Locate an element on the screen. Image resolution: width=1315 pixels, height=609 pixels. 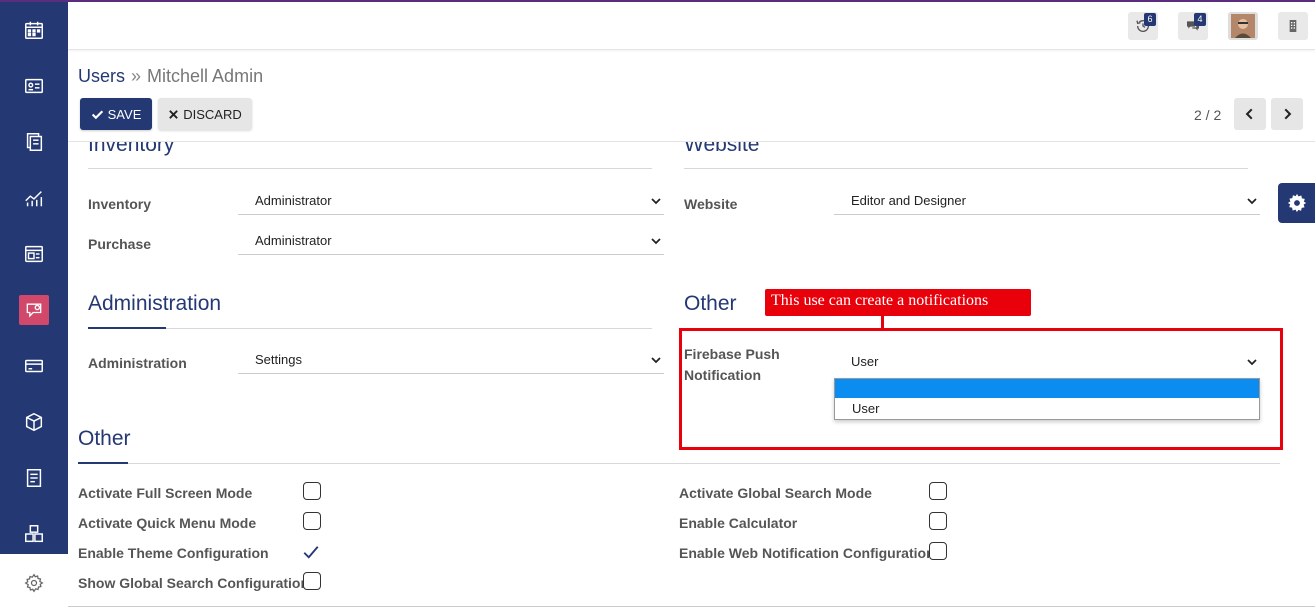
save-button-label: SAVE is located at coordinates (124, 114).